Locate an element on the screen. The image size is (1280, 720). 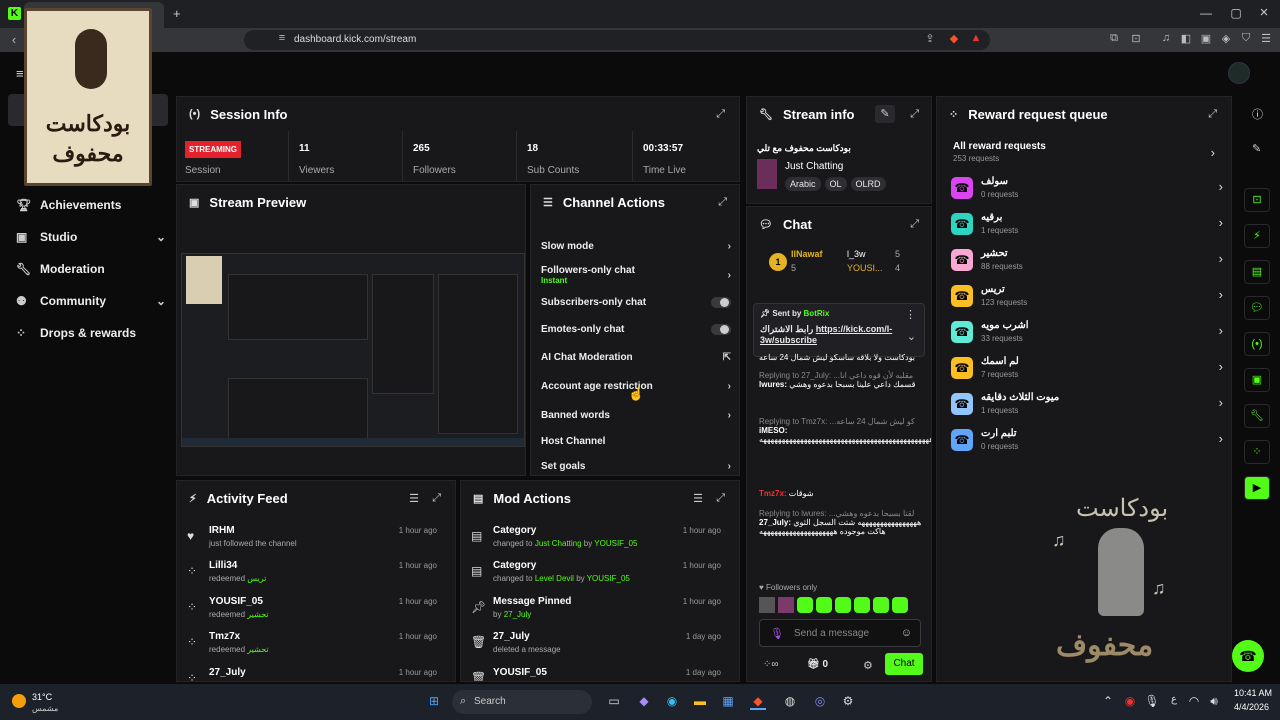
support-chat-button: ☎ is located at coordinates (1248, 656).